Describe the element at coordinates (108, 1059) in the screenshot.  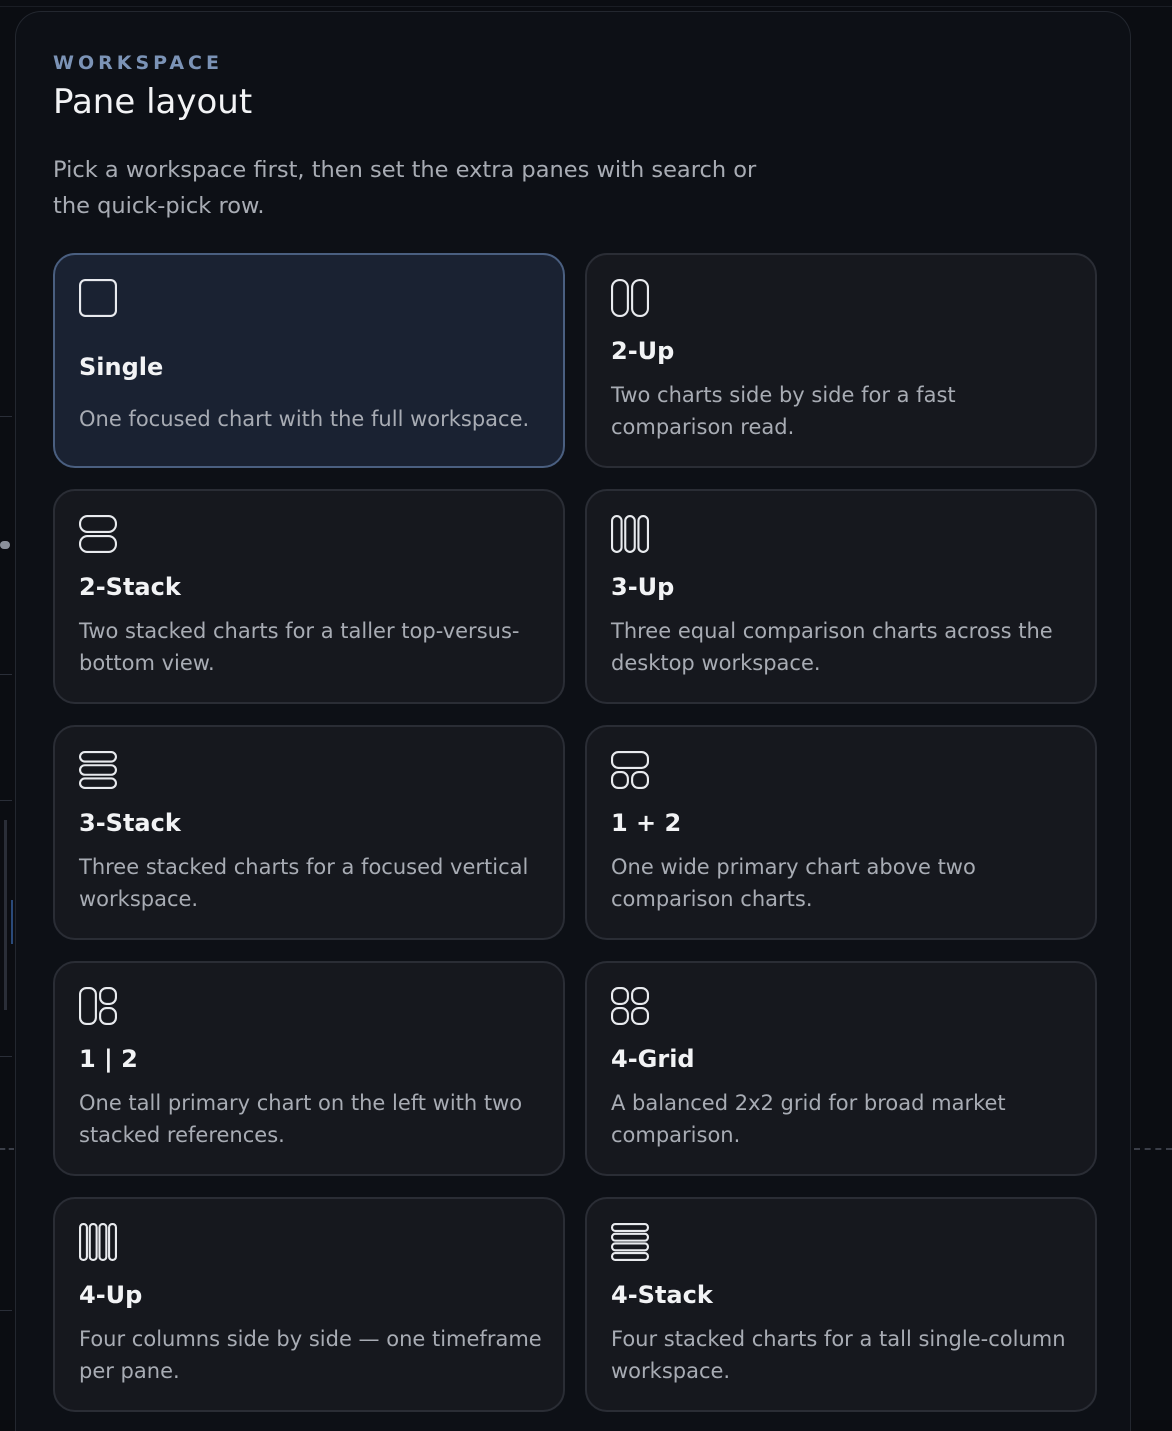
I see `layout-option-label: 1 | 2` at that location.